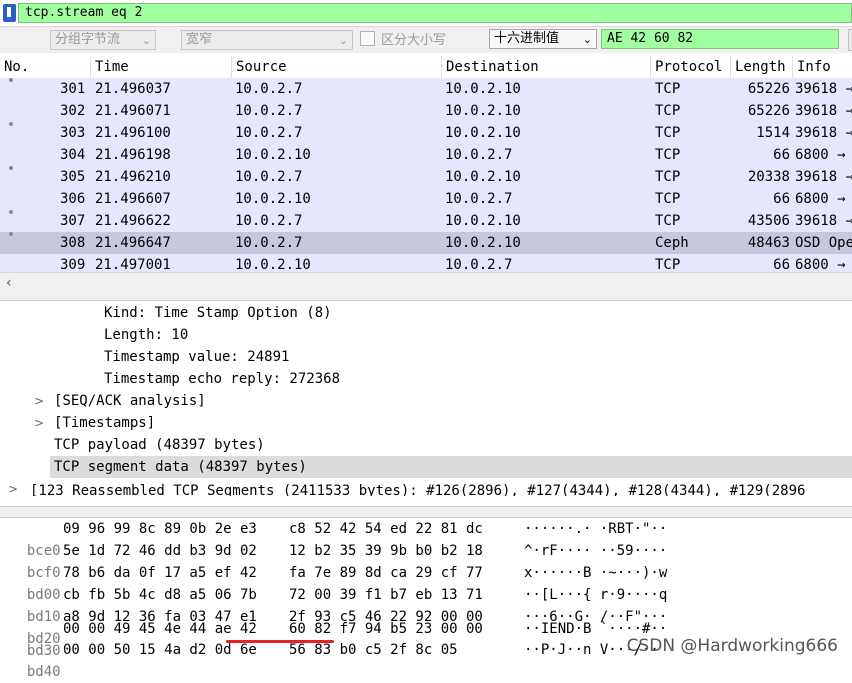 The image size is (852, 683). I want to click on char-width-label: 宽窄, so click(199, 39).